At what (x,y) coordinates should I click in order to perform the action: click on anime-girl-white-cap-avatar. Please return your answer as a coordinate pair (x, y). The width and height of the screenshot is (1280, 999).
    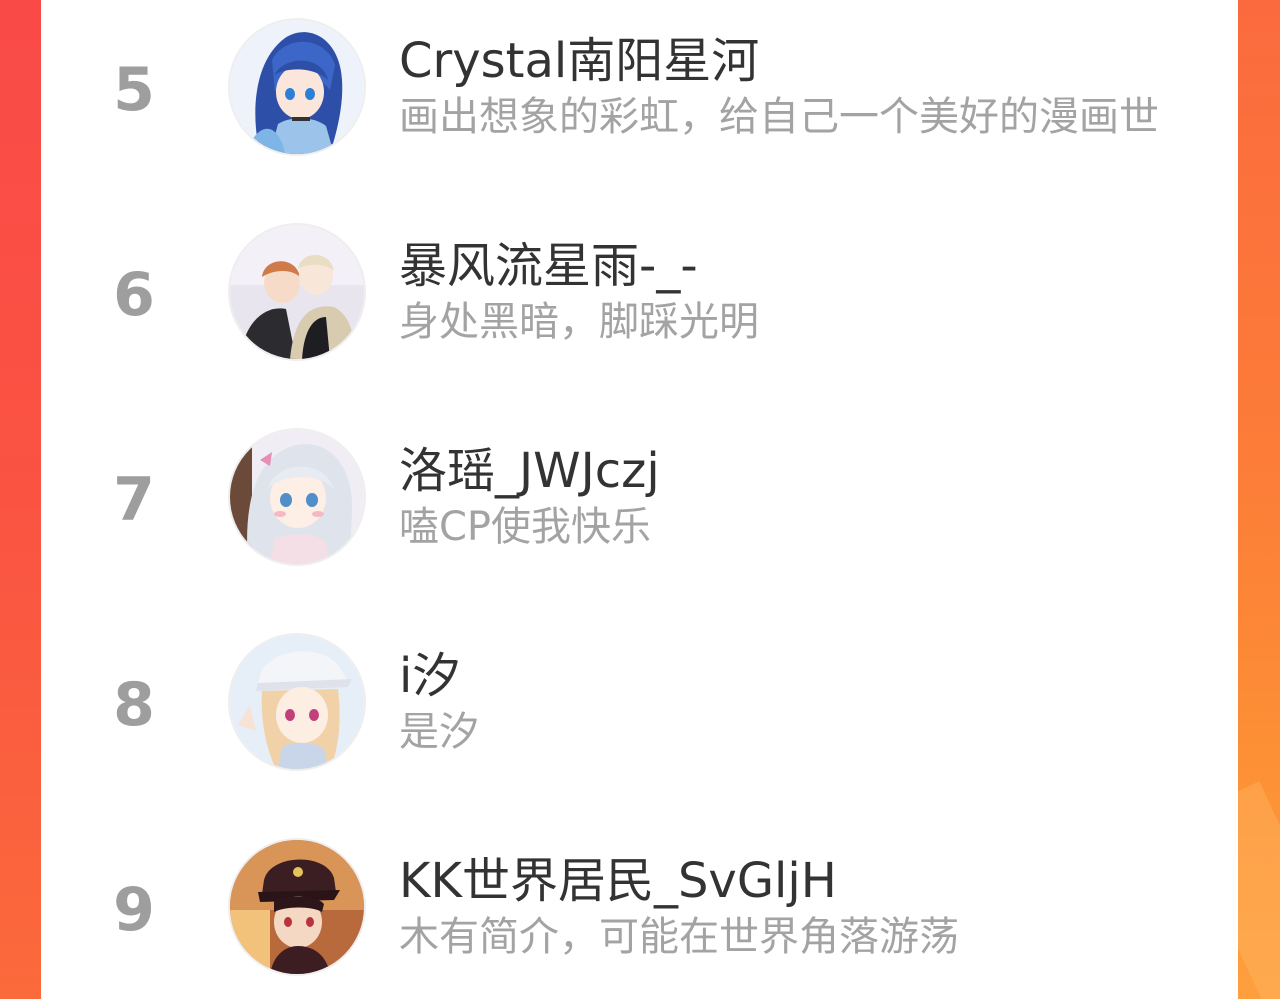
    Looking at the image, I should click on (297, 702).